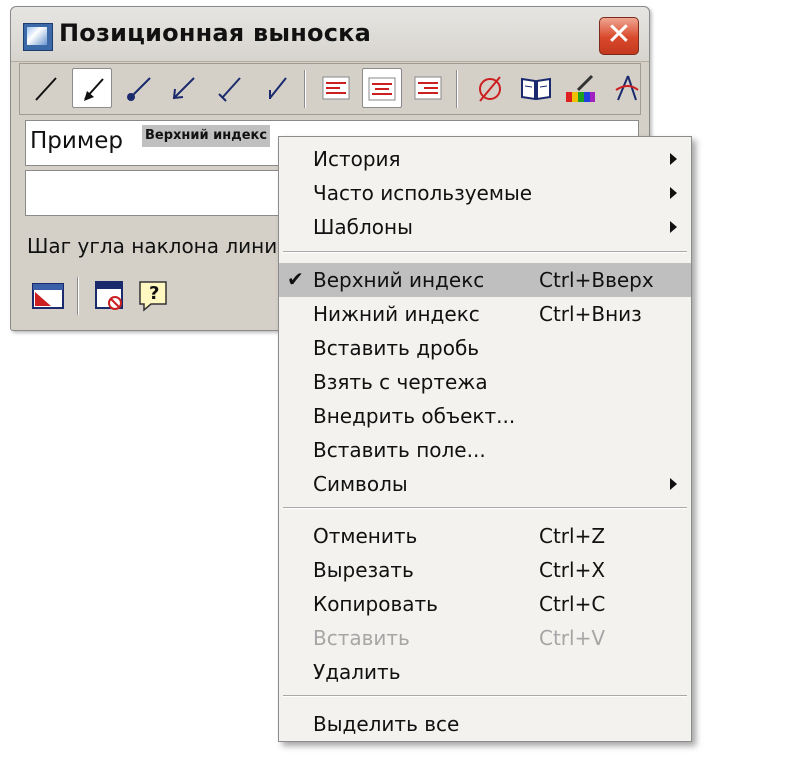 Image resolution: width=806 pixels, height=764 pixels. What do you see at coordinates (365, 536) in the screenshot?
I see `menu-item-label: Отменить` at bounding box center [365, 536].